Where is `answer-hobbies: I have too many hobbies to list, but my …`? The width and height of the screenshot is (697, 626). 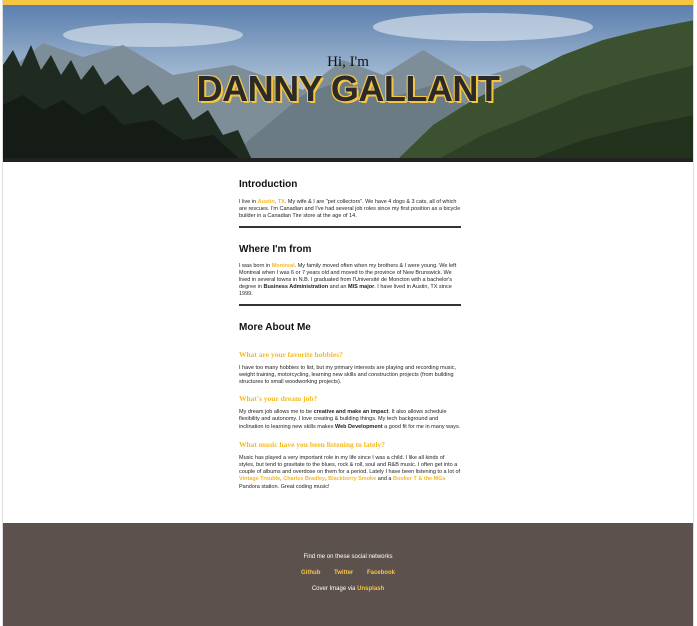 answer-hobbies: I have too many hobbies to list, but my … is located at coordinates (348, 375).